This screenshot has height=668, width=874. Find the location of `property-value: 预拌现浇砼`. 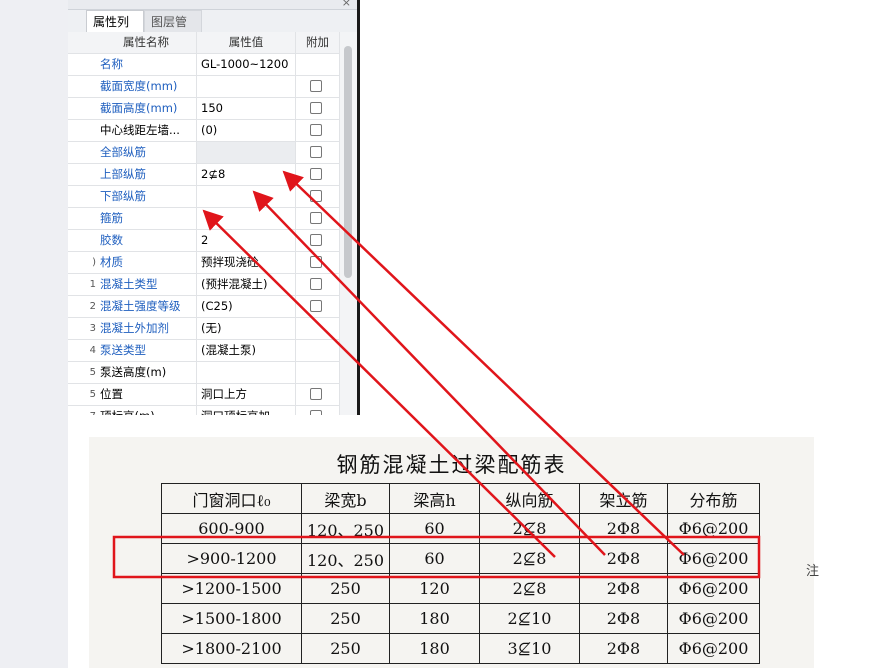

property-value: 预拌现浇砼 is located at coordinates (246, 262).